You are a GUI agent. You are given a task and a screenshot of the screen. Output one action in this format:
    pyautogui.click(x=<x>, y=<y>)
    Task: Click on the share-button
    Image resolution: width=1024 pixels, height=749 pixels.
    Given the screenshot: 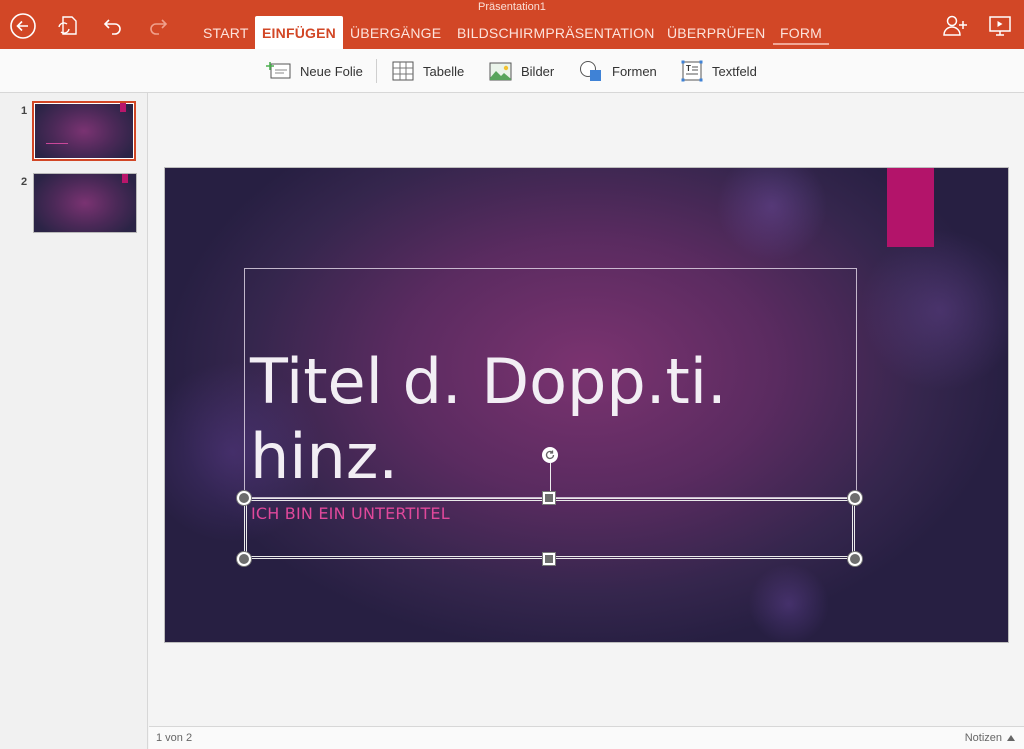 What is the action you would take?
    pyautogui.click(x=955, y=26)
    